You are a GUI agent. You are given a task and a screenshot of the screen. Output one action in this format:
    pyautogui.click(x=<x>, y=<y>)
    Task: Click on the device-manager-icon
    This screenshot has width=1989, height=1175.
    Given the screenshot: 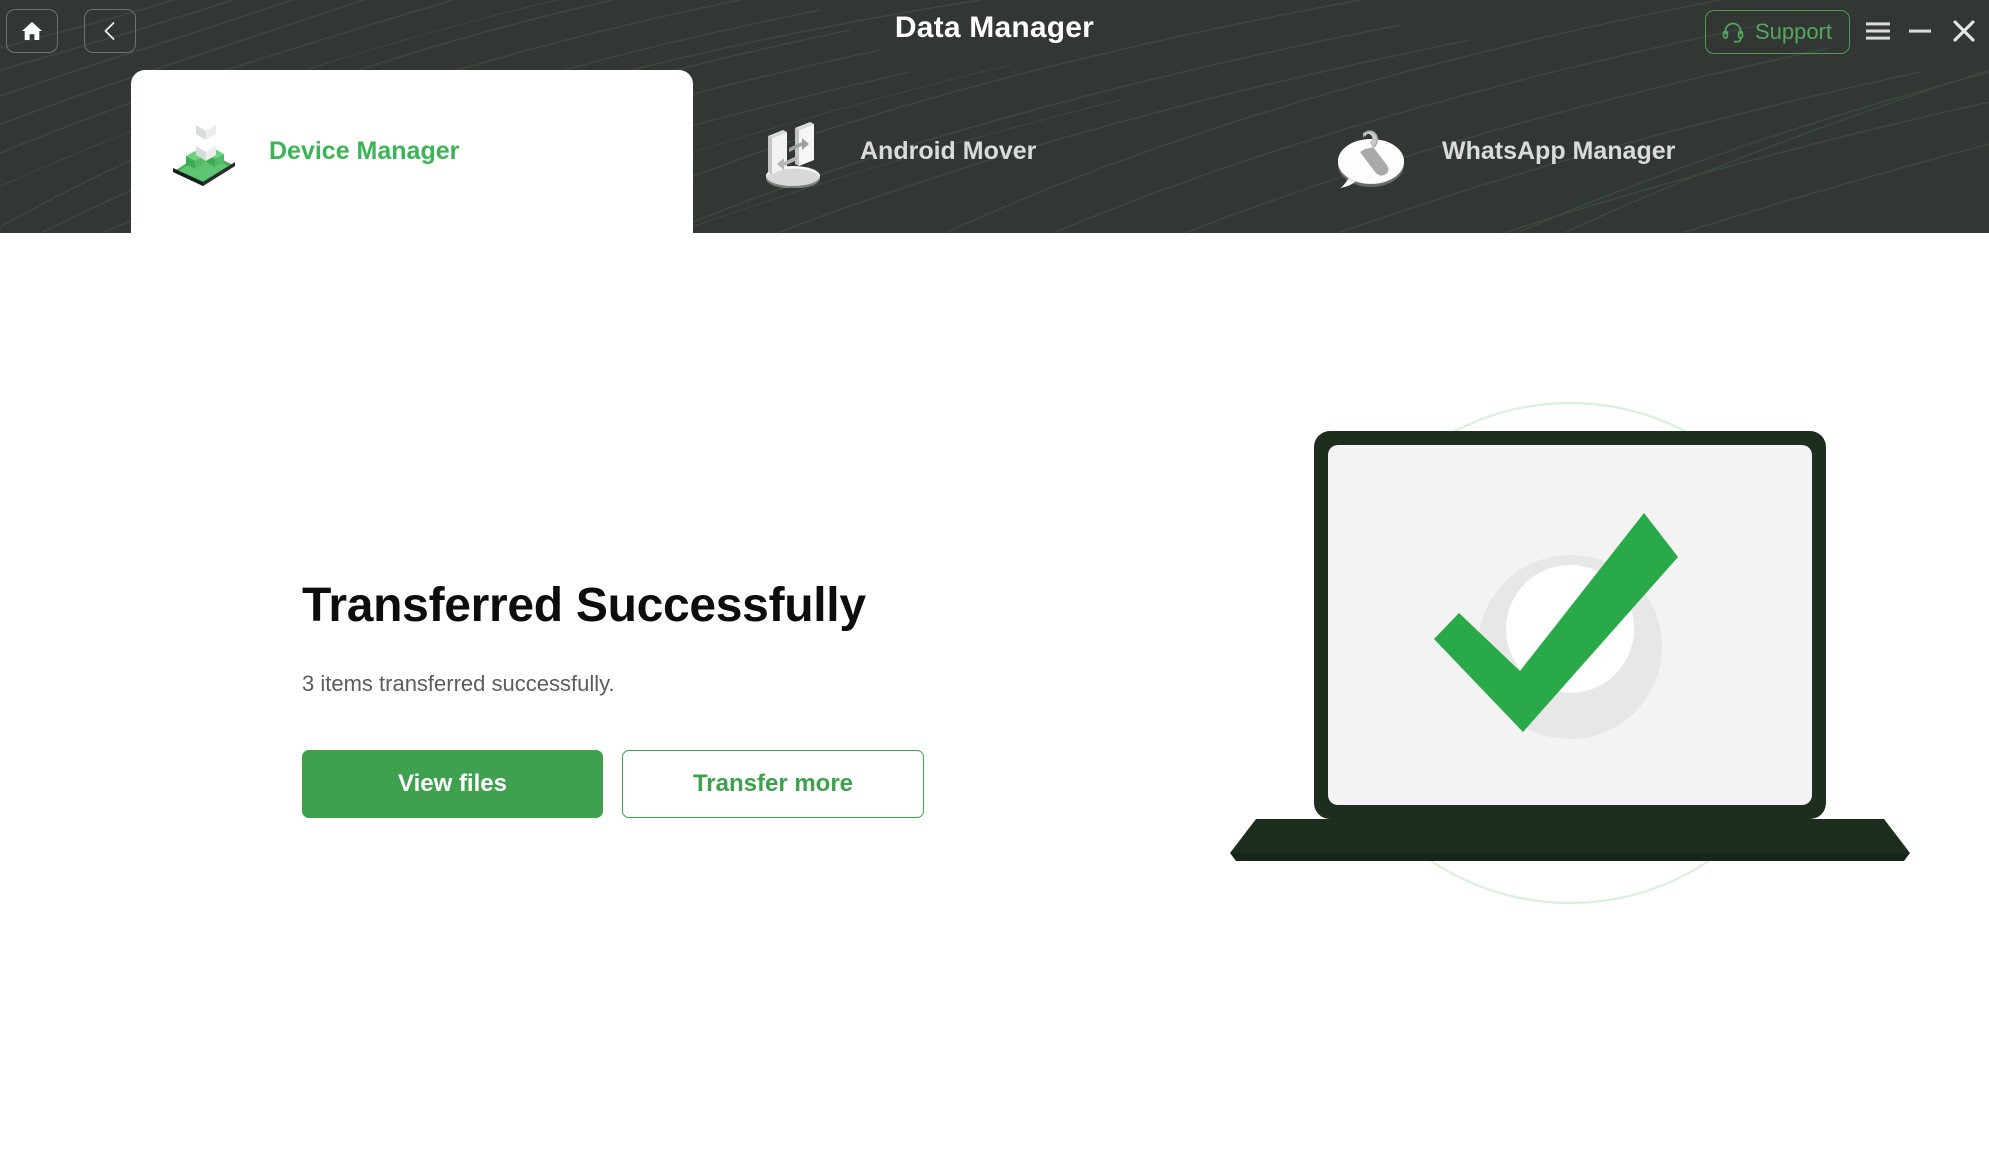 What is the action you would take?
    pyautogui.click(x=203, y=152)
    